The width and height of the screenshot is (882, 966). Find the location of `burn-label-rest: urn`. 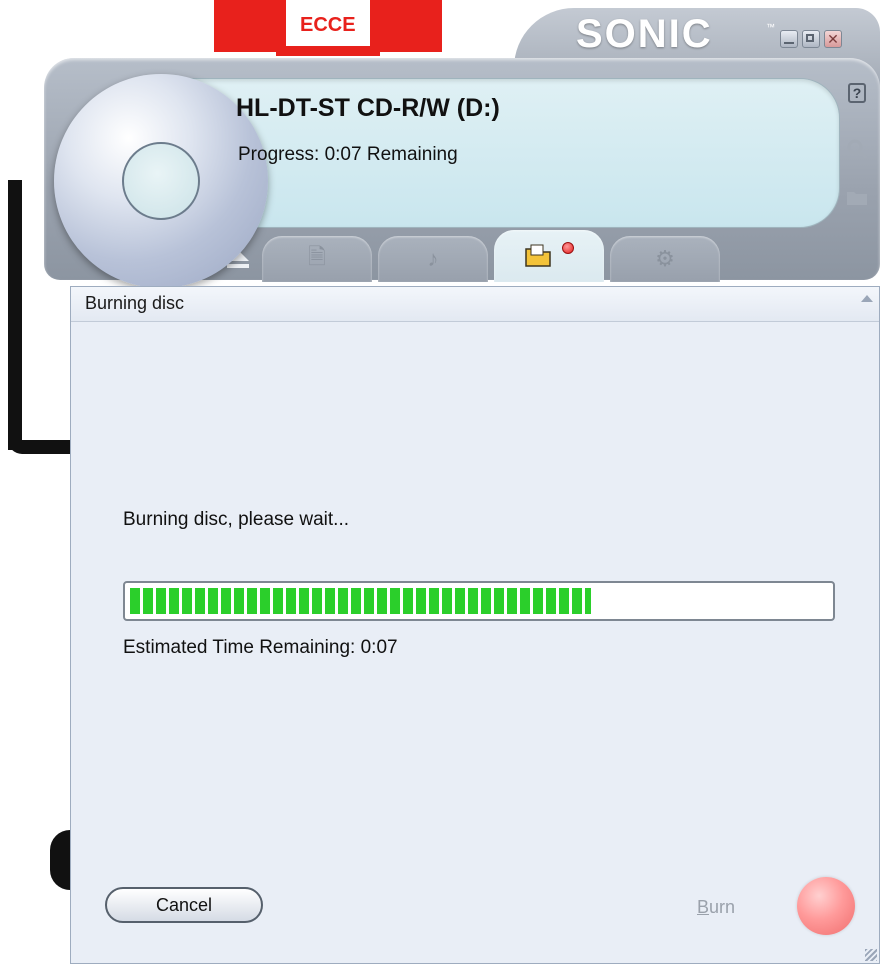

burn-label-rest: urn is located at coordinates (722, 907).